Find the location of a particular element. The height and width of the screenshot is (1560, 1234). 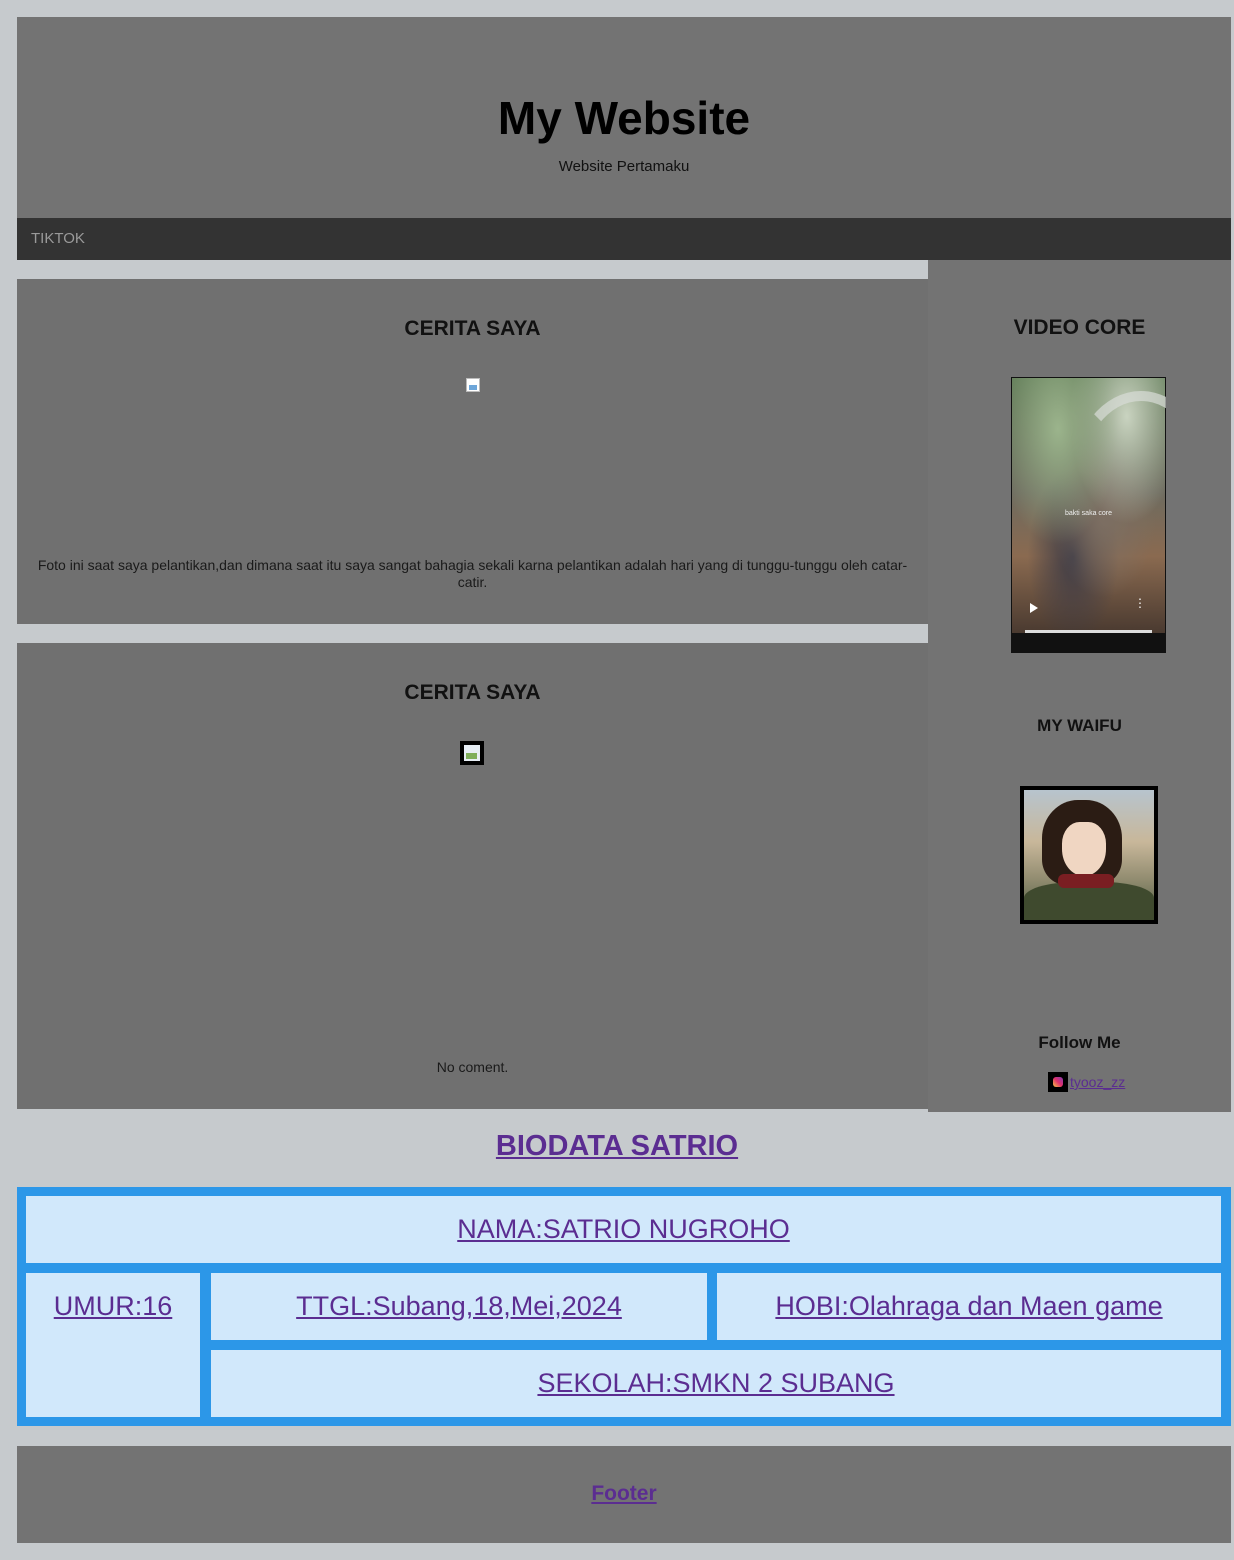

site-subtitle: Website Pertamaku is located at coordinates (624, 166).